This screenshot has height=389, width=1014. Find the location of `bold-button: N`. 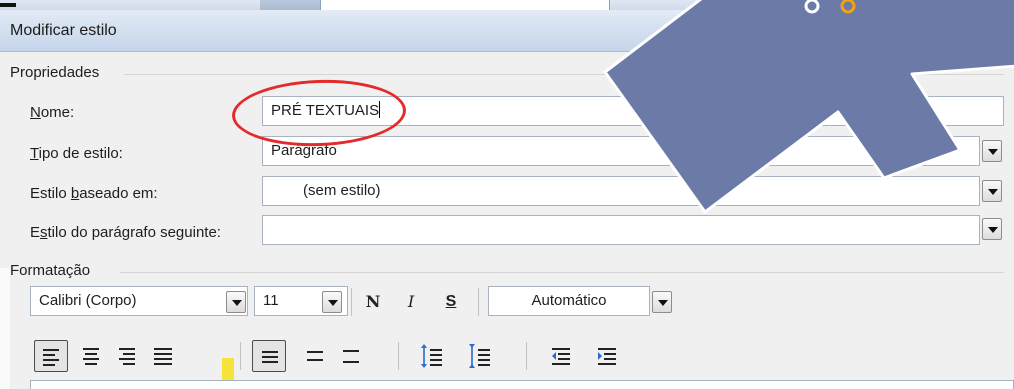

bold-button: N is located at coordinates (373, 302).